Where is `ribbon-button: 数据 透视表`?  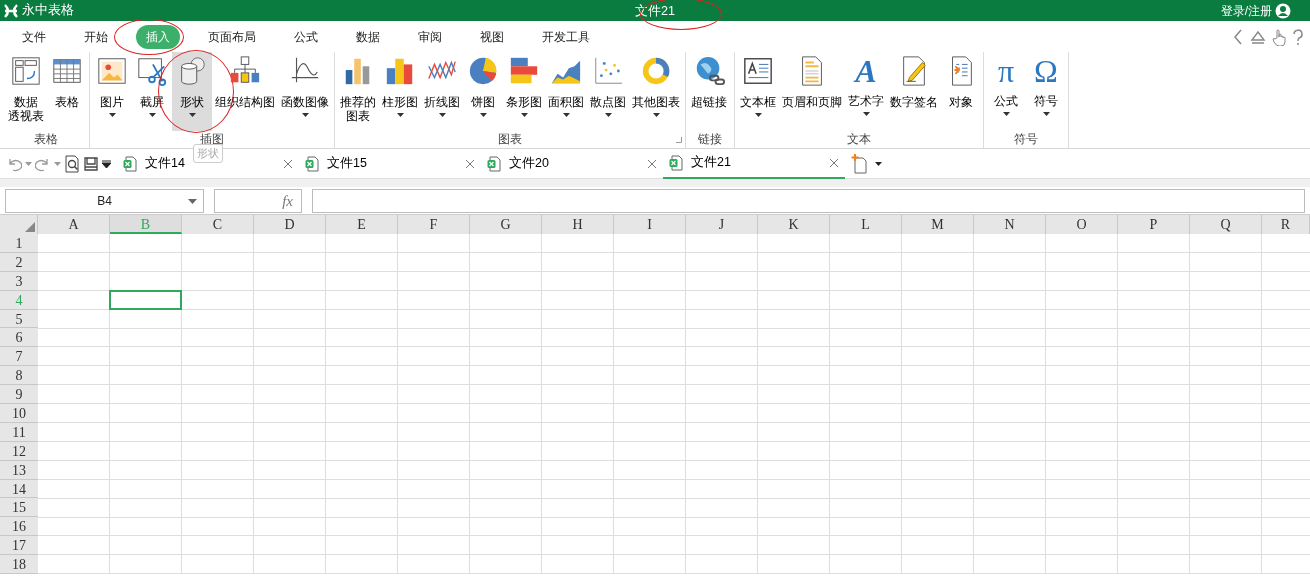
ribbon-button: 数据 透视表 is located at coordinates (26, 91).